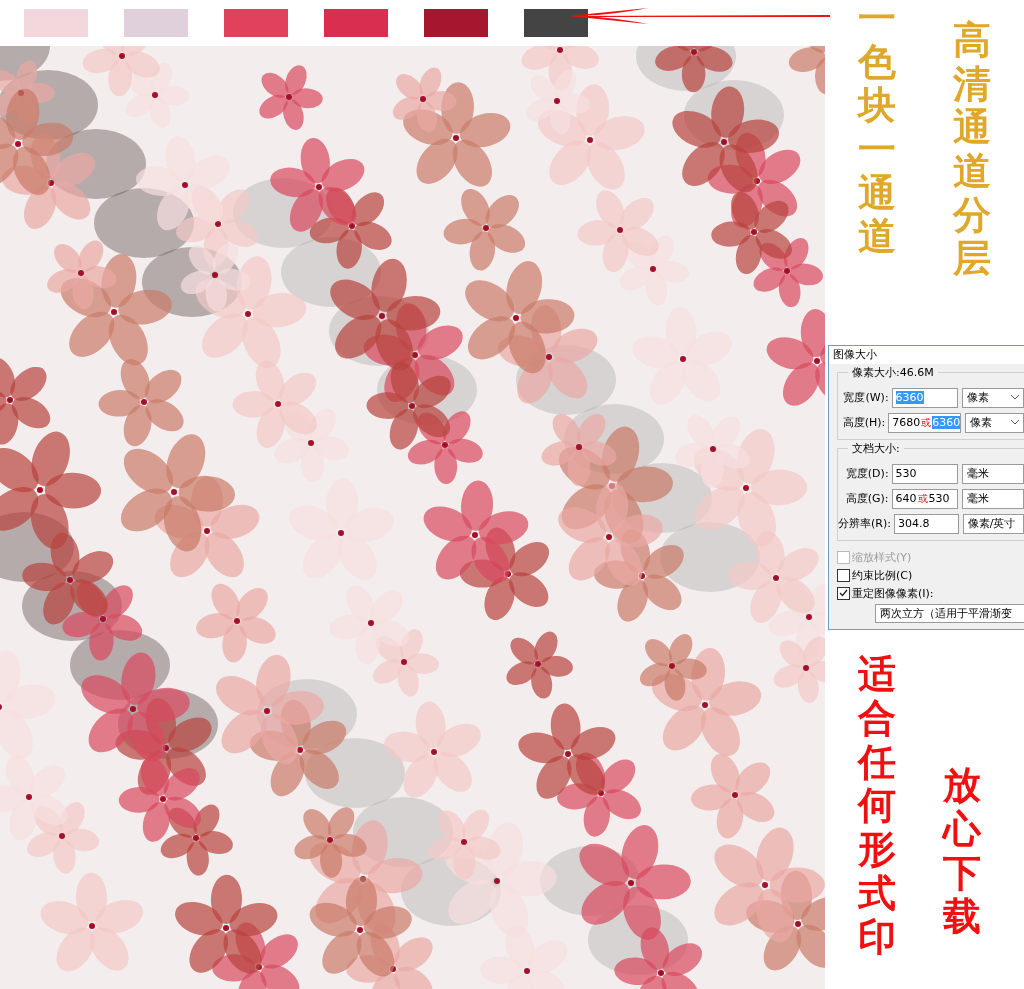 The height and width of the screenshot is (989, 1024). I want to click on input-field: 530, so click(924, 473).